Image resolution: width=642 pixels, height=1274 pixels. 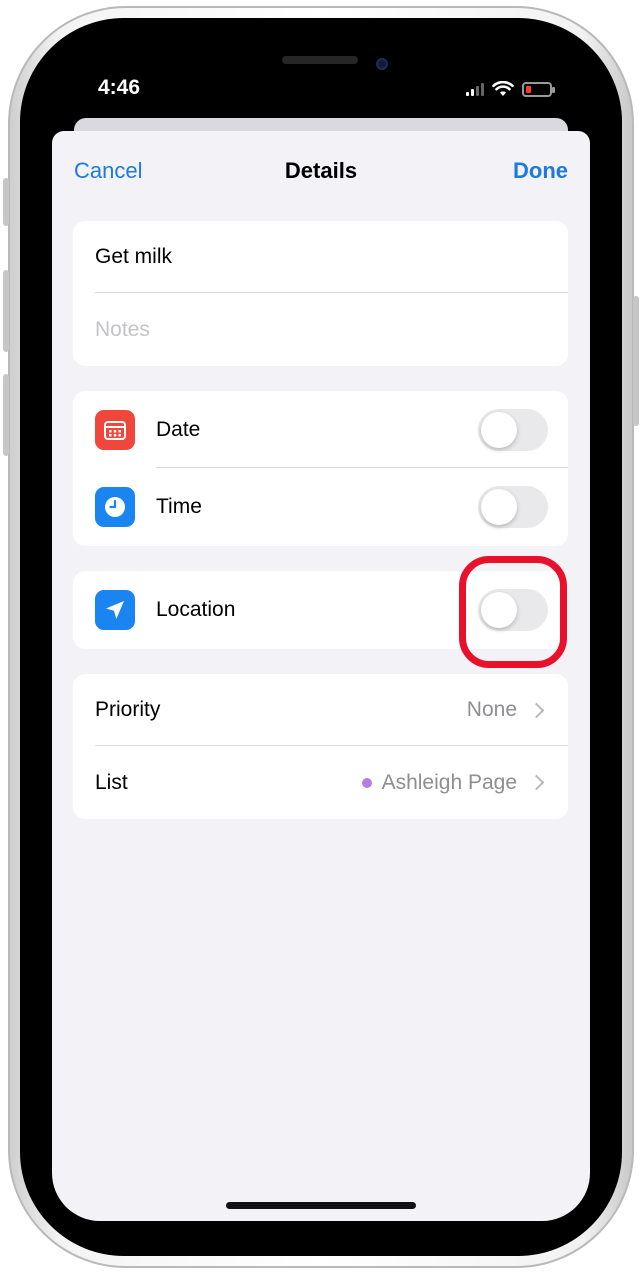 I want to click on earpiece-speaker, so click(x=320, y=60).